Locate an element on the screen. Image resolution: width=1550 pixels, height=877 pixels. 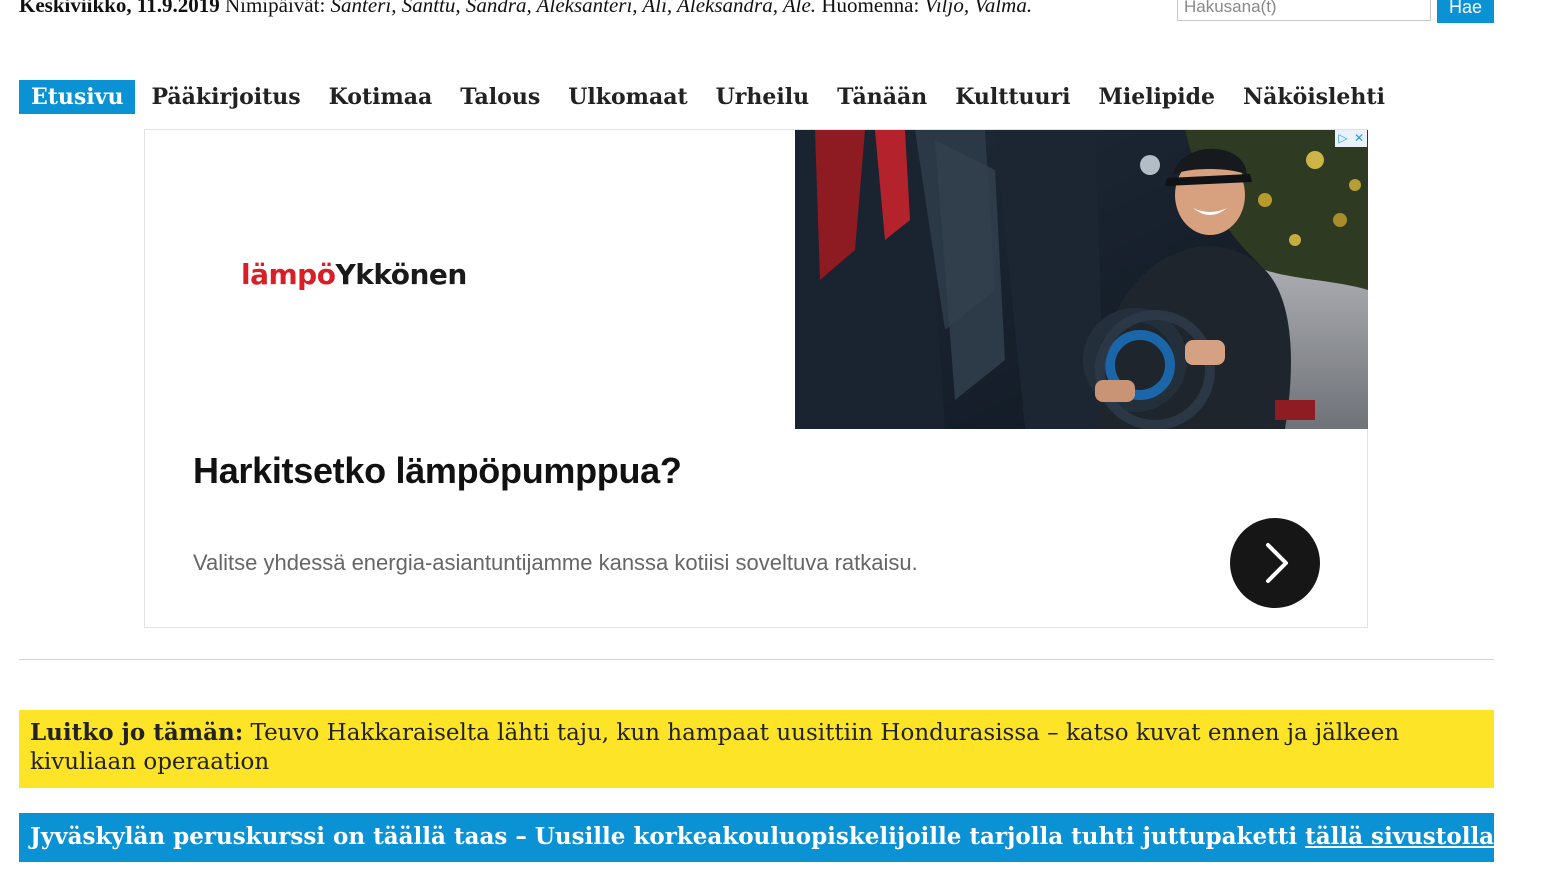
search-button: Hae is located at coordinates (1465, 11).